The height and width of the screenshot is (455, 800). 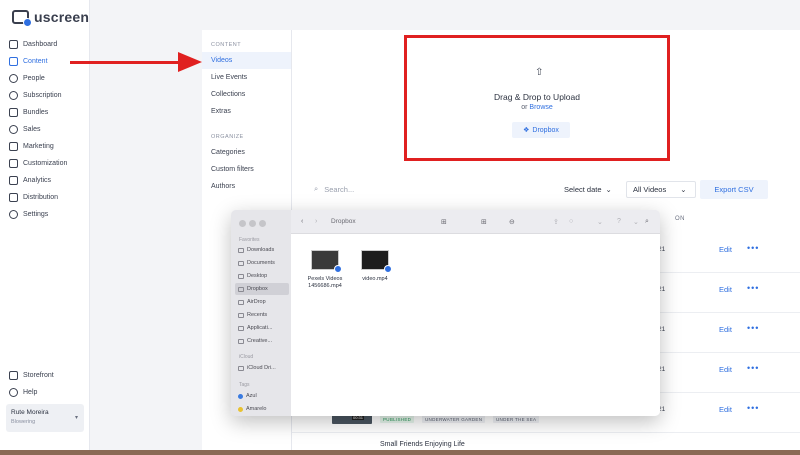 What do you see at coordinates (50, 18) in the screenshot?
I see `brand-logo: uscreen` at bounding box center [50, 18].